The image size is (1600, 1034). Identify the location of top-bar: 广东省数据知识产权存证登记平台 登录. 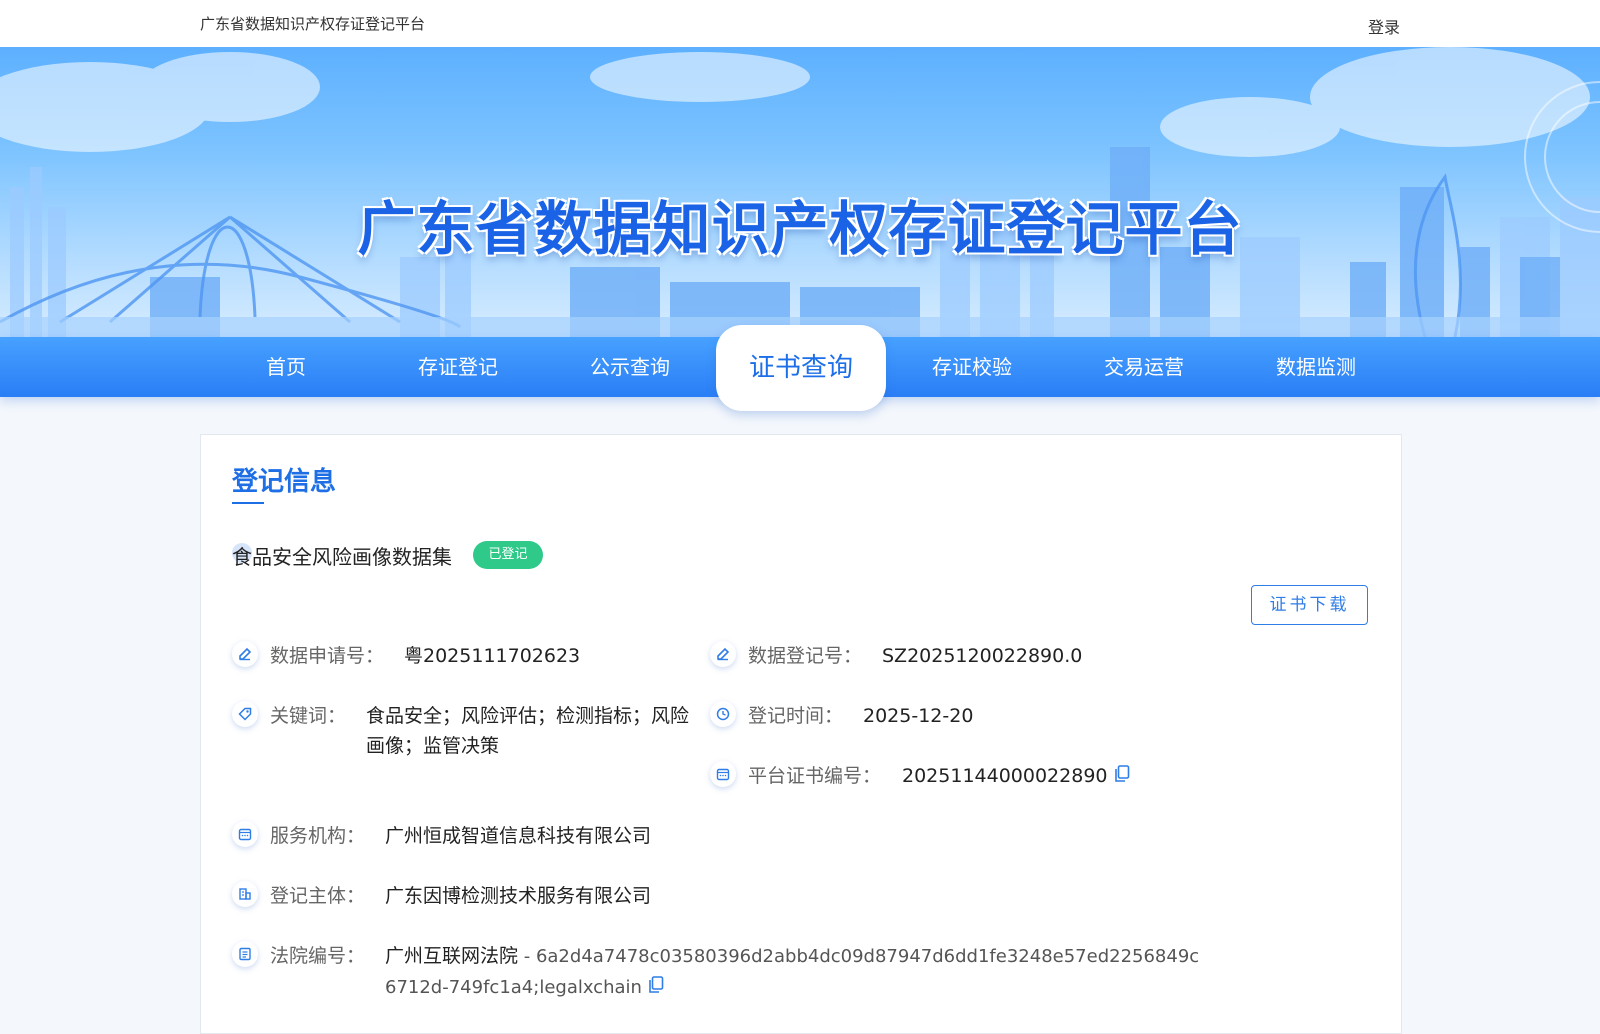
(800, 23).